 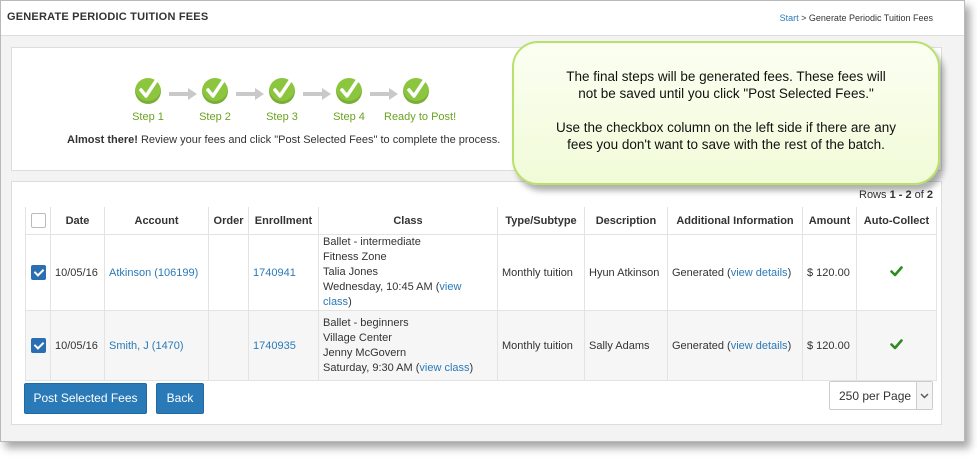 What do you see at coordinates (875, 396) in the screenshot?
I see `per-page-value: 250 per Page` at bounding box center [875, 396].